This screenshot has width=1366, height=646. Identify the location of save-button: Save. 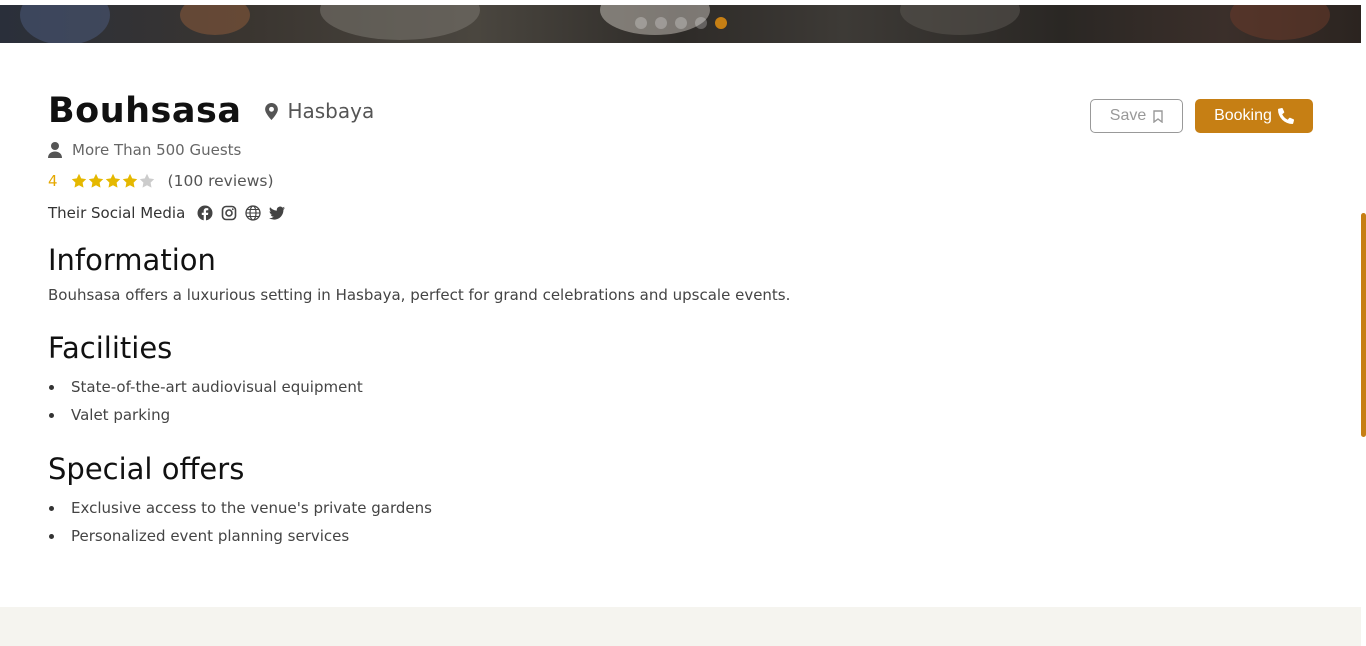
(1136, 116).